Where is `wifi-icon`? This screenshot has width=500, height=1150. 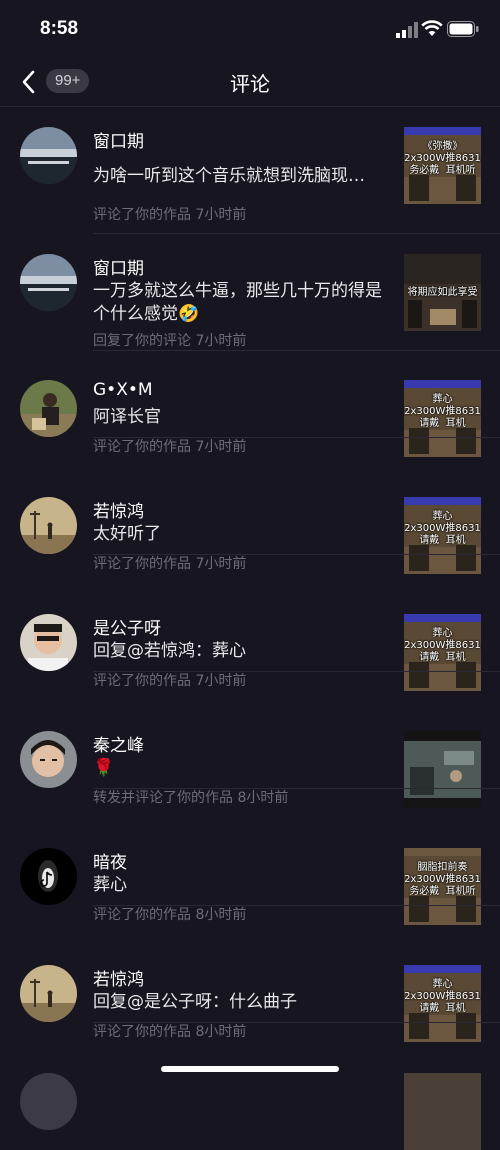
wifi-icon is located at coordinates (432, 28).